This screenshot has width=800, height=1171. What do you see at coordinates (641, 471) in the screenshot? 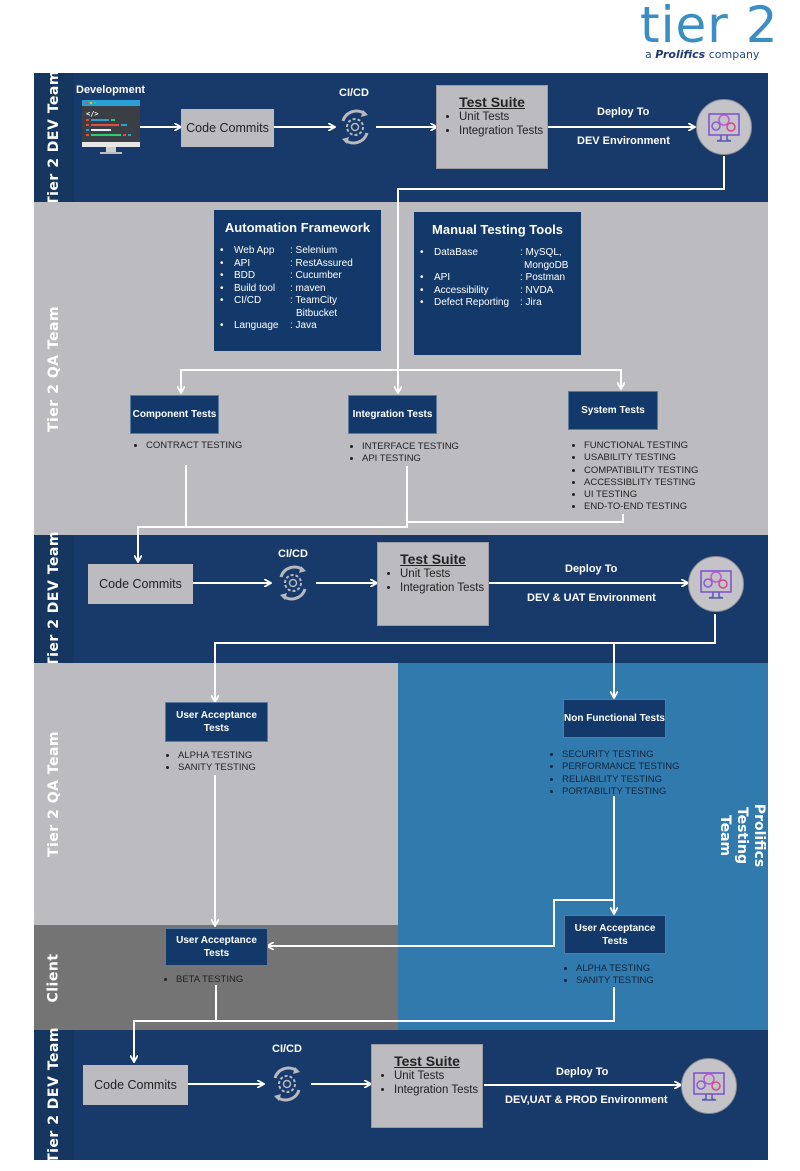
I see `test-item: COMPATIBILITY TESTING` at bounding box center [641, 471].